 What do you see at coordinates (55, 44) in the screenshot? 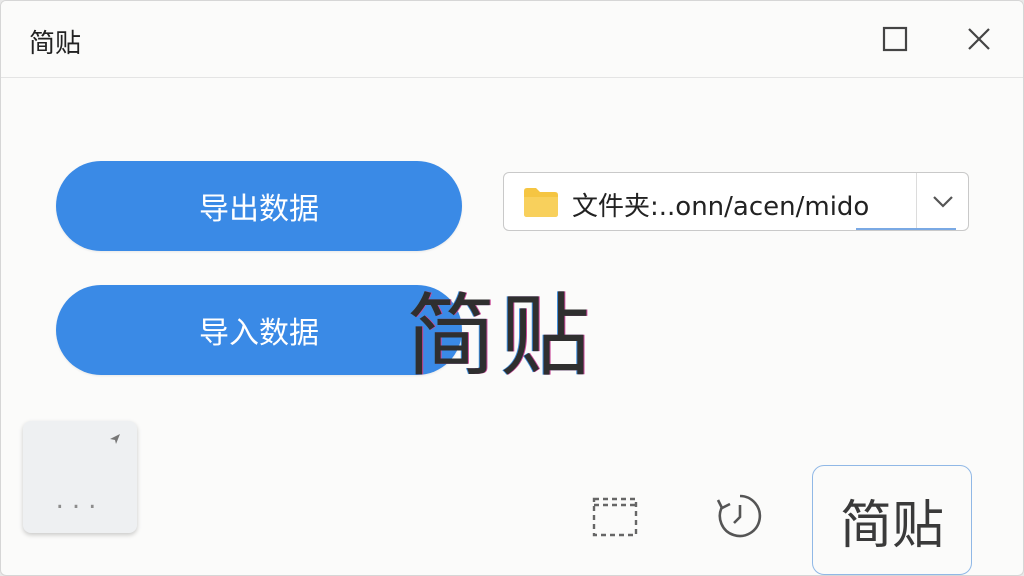
I see `window-title: 简贴` at bounding box center [55, 44].